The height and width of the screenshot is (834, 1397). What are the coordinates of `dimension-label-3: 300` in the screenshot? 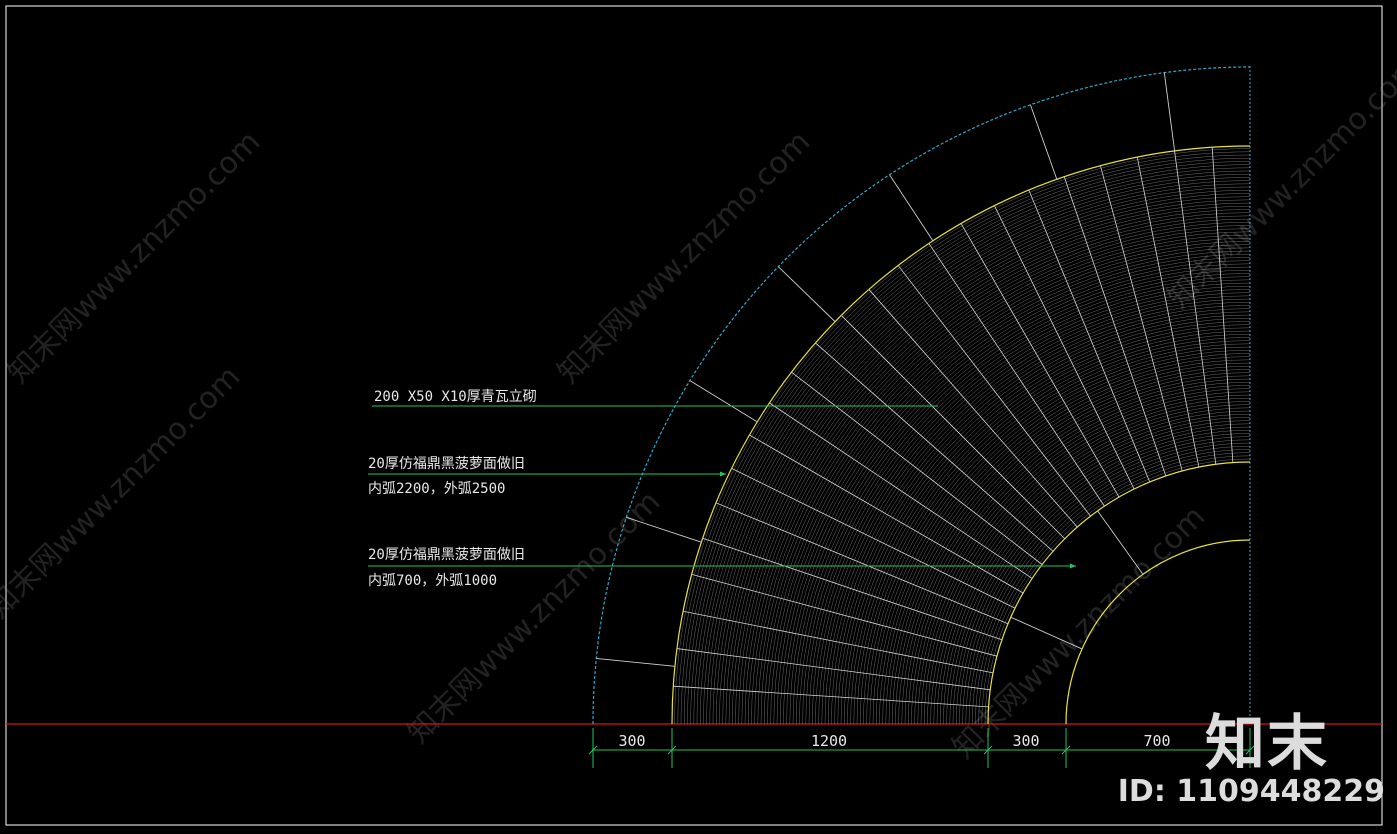 It's located at (1025, 741).